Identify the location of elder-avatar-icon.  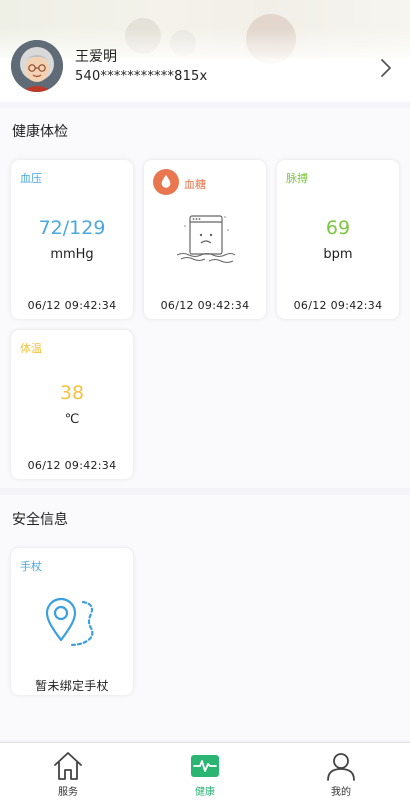
(37, 66).